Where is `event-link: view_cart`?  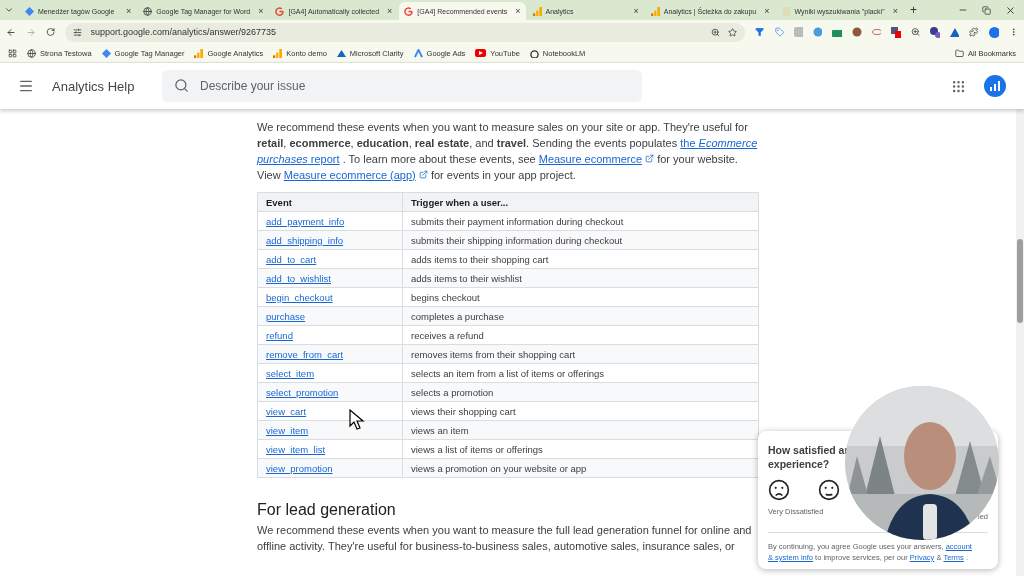 event-link: view_cart is located at coordinates (286, 411).